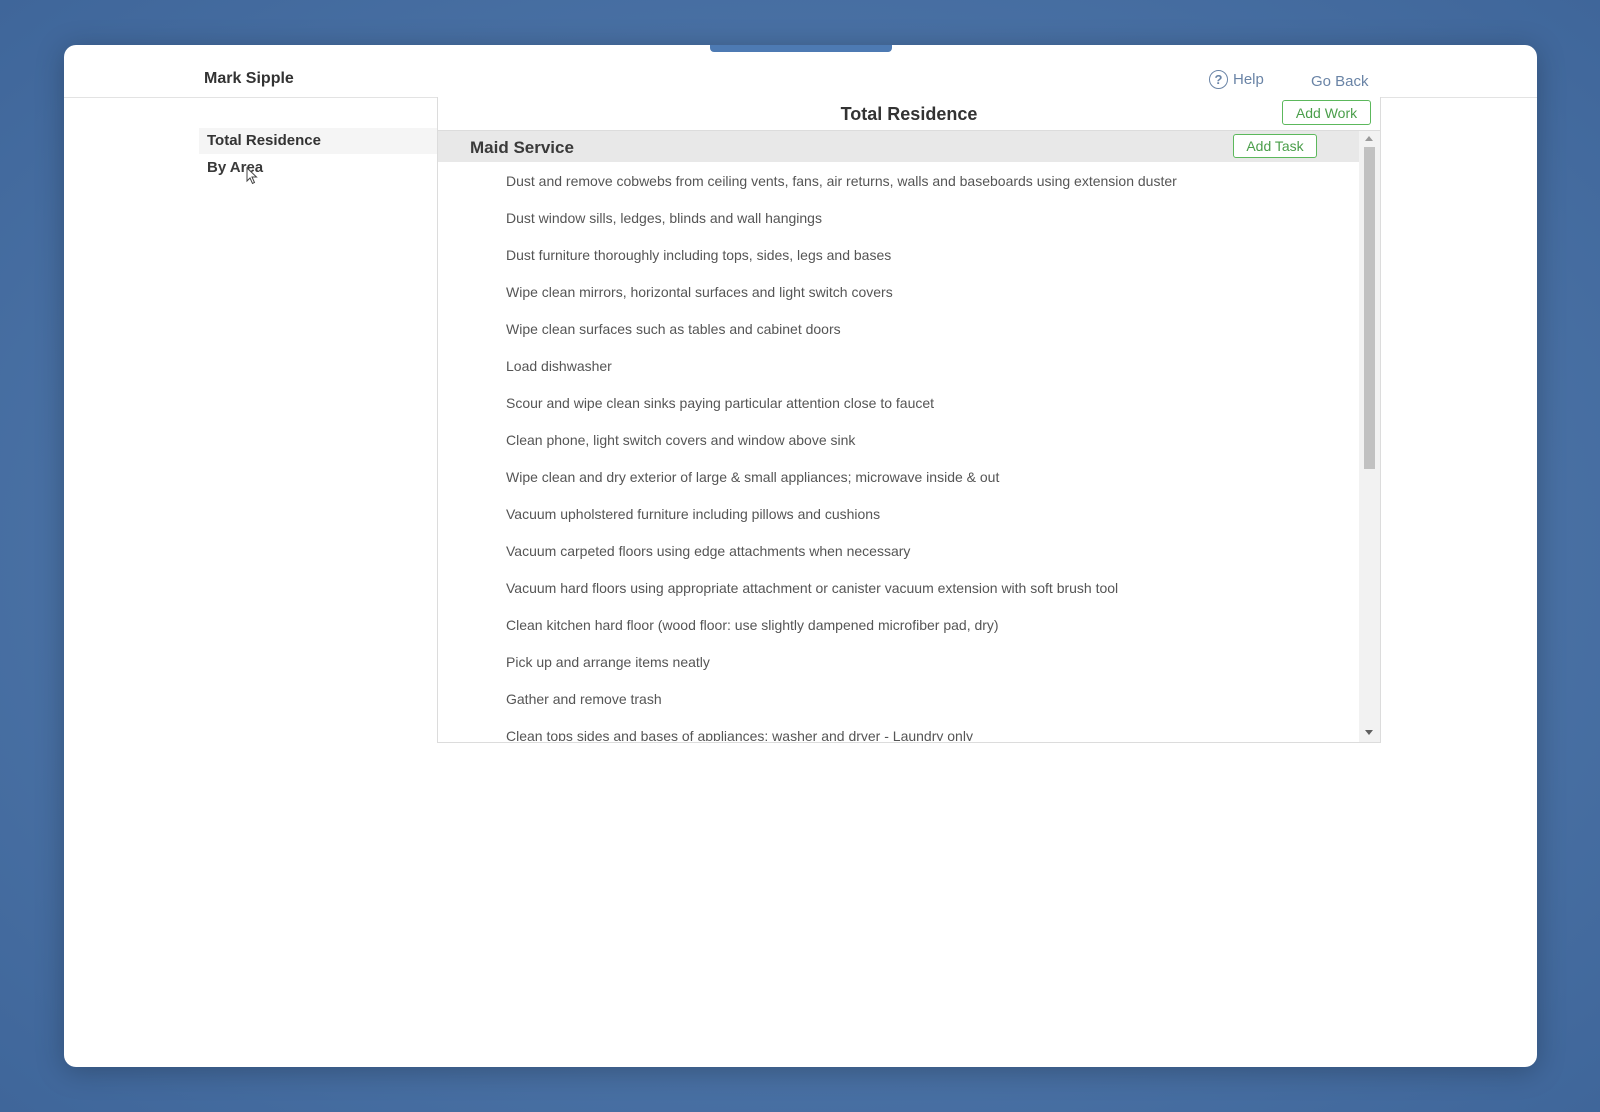 This screenshot has width=1600, height=1112. What do you see at coordinates (1340, 81) in the screenshot?
I see `go-back-link: Go Back` at bounding box center [1340, 81].